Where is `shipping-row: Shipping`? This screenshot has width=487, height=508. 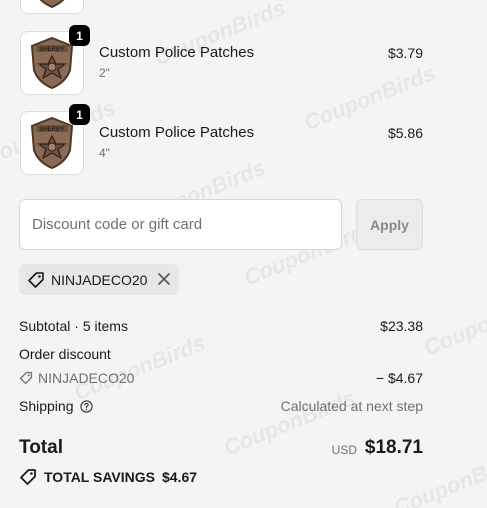
shipping-row: Shipping is located at coordinates (56, 406).